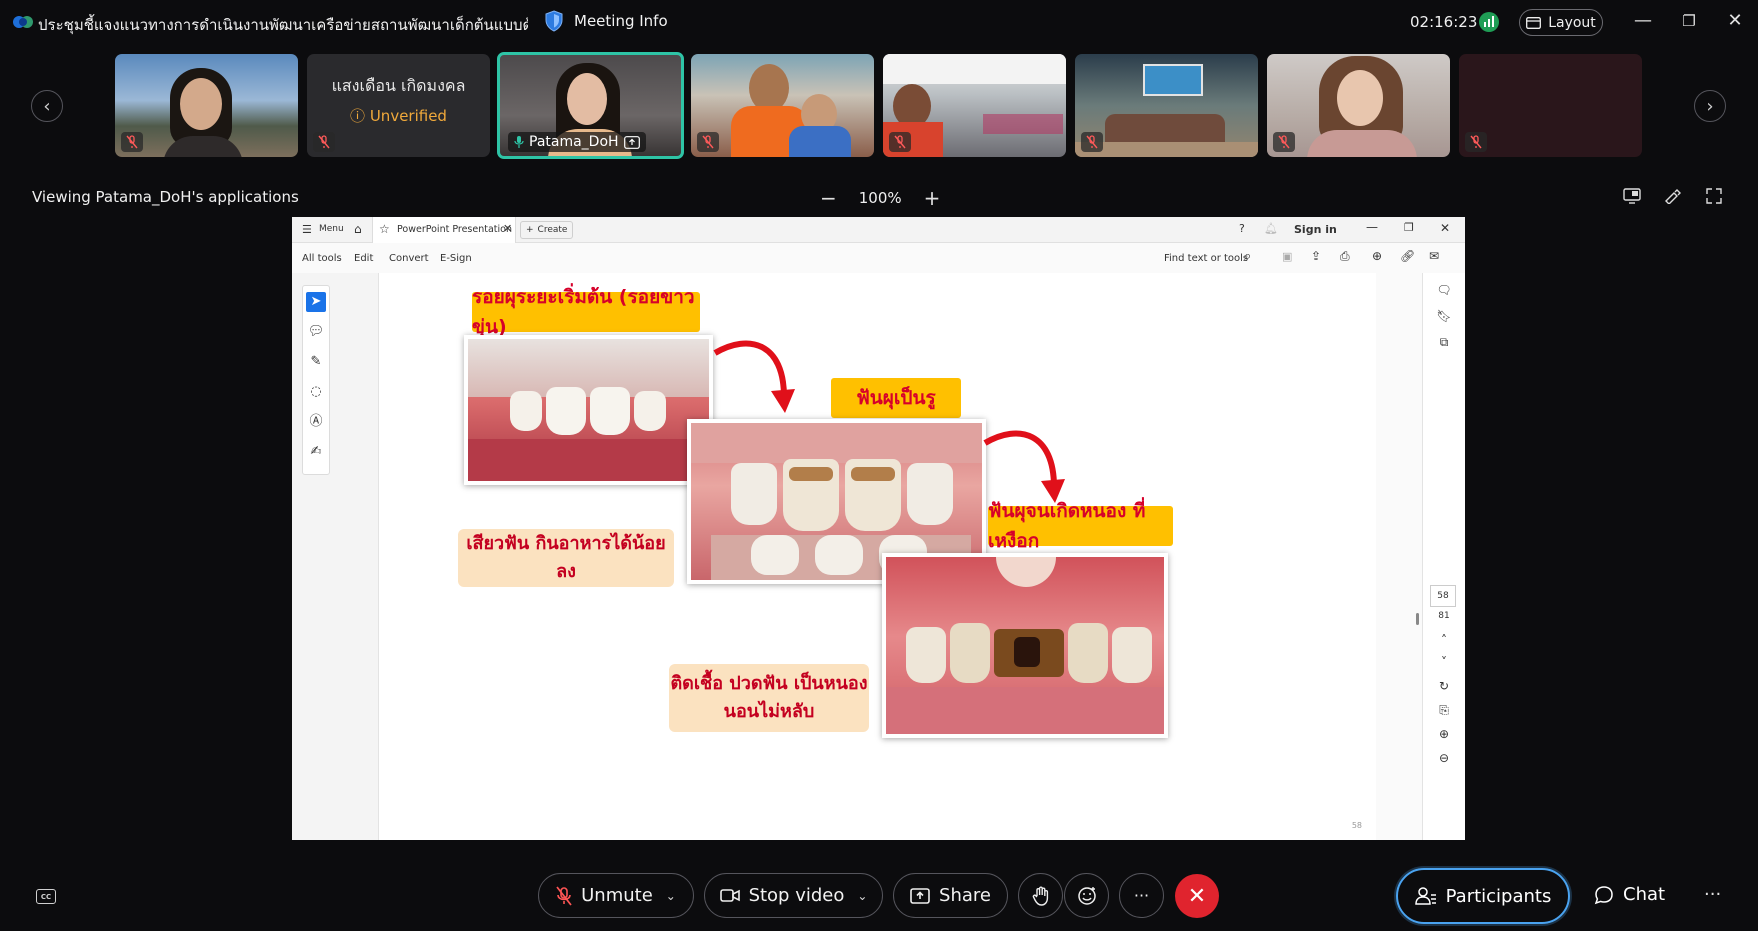 This screenshot has width=1758, height=931. Describe the element at coordinates (398, 115) in the screenshot. I see `unverified-status: ⓘ Unverified` at that location.